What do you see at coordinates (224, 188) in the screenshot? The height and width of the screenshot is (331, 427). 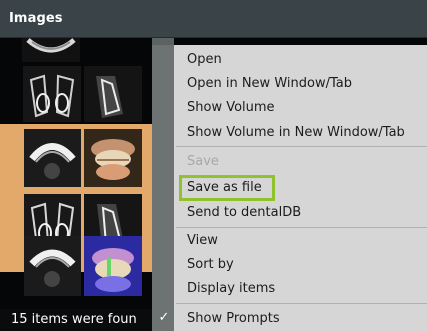 I see `menu-item-save-as-file: Save as file` at bounding box center [224, 188].